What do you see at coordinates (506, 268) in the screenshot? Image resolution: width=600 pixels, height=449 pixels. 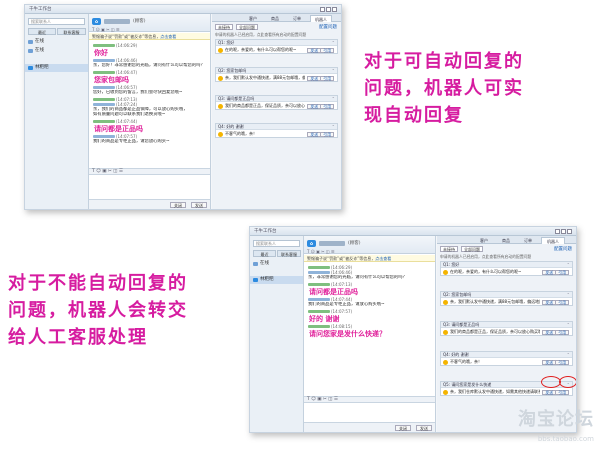 I see `question-card: Q1: 您好 ⌃ 在的呢，亲爱的，有什么可以帮您的呢~ 发送 引用` at bounding box center [506, 268].